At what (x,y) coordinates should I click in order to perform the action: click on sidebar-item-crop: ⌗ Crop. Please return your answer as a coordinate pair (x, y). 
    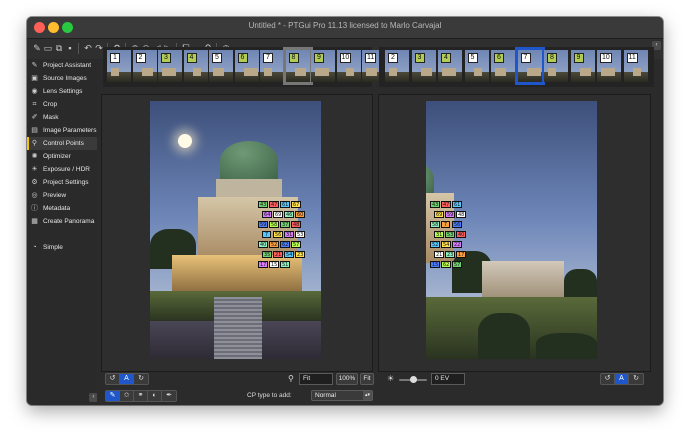
    Looking at the image, I should click on (62, 104).